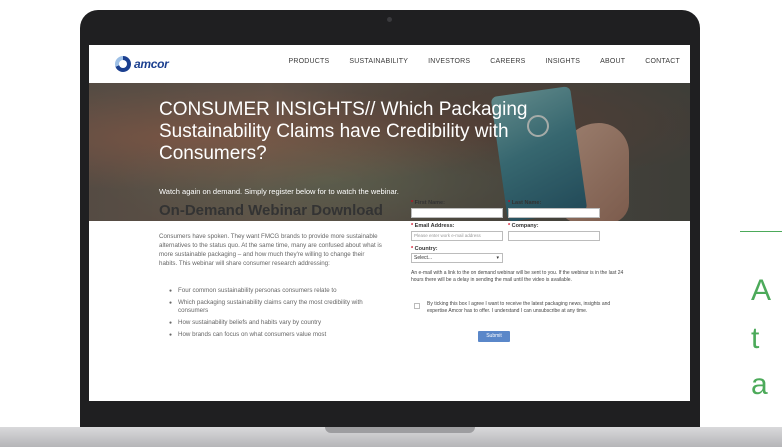 This screenshot has height=447, width=782. I want to click on first-name-field, so click(457, 213).